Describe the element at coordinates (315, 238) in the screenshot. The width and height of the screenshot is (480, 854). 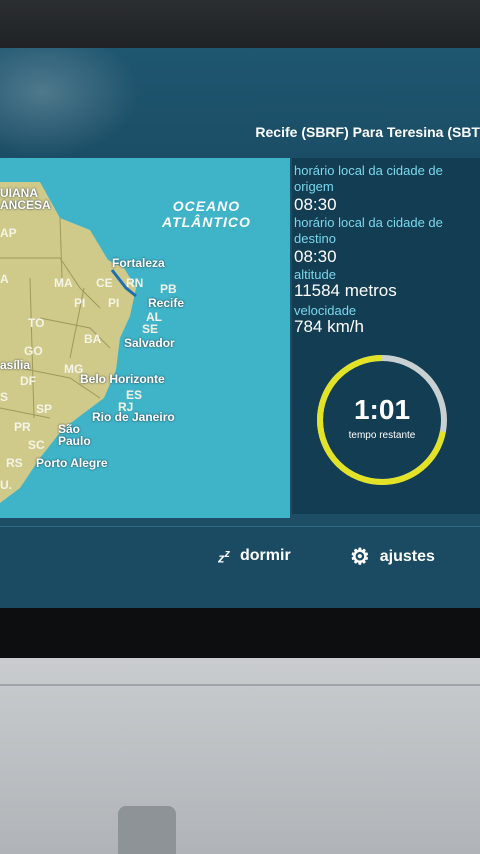
I see `dest-time-label-line2: destino` at that location.